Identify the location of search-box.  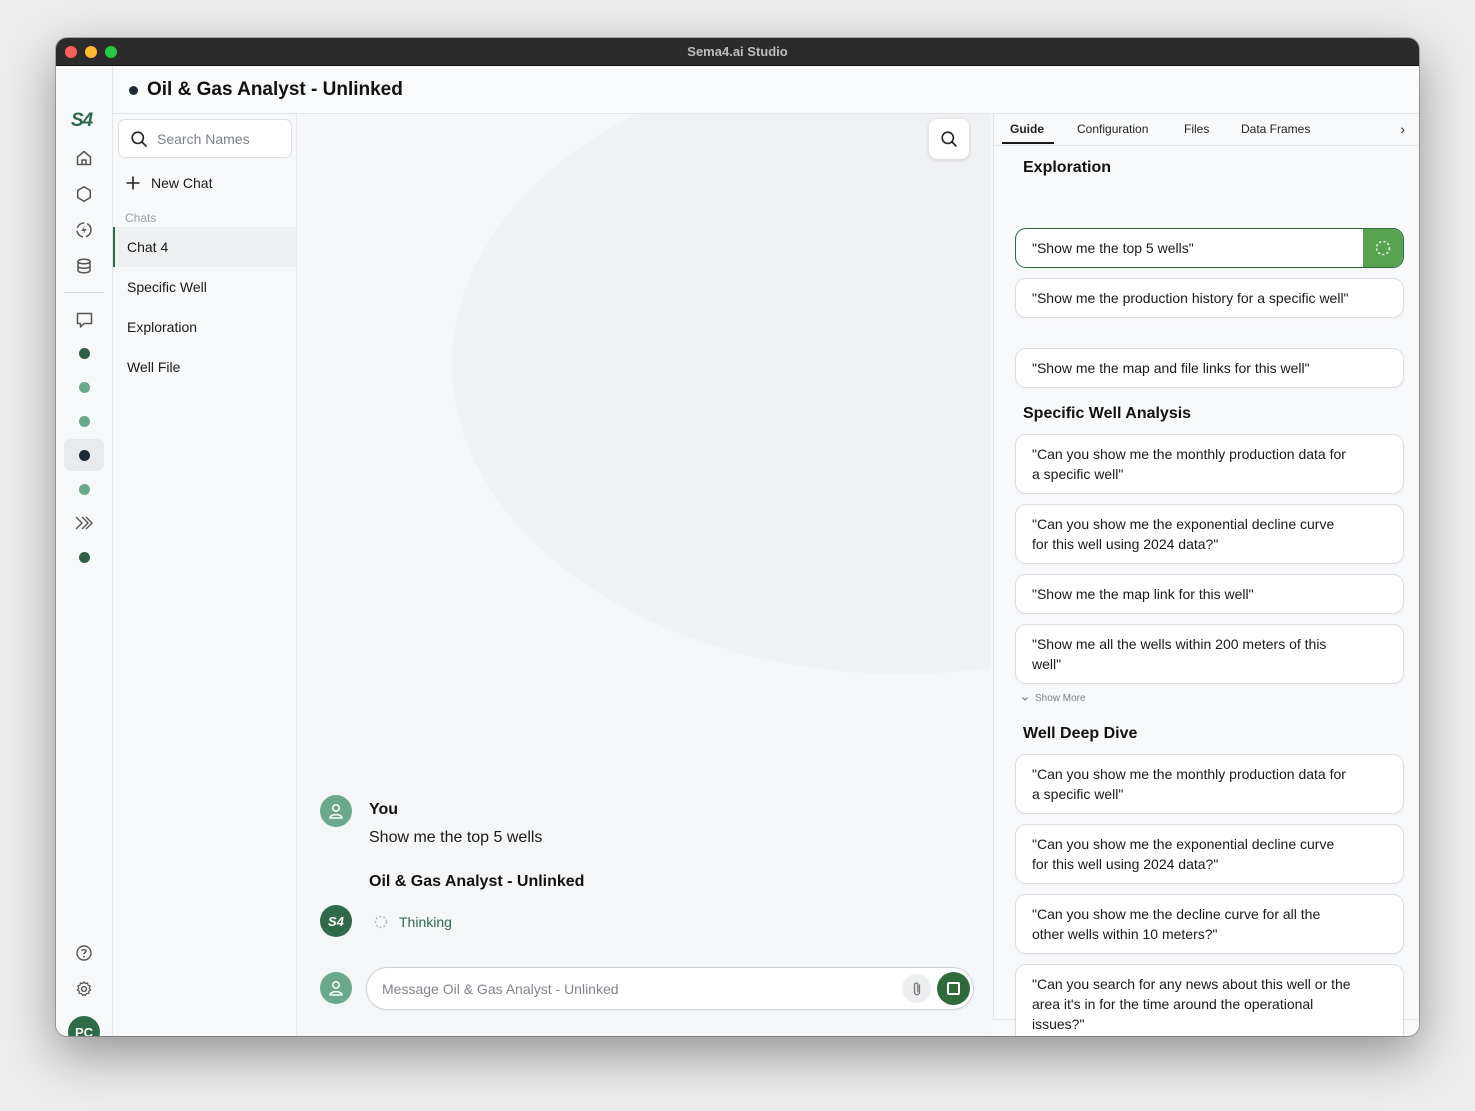
(205, 138).